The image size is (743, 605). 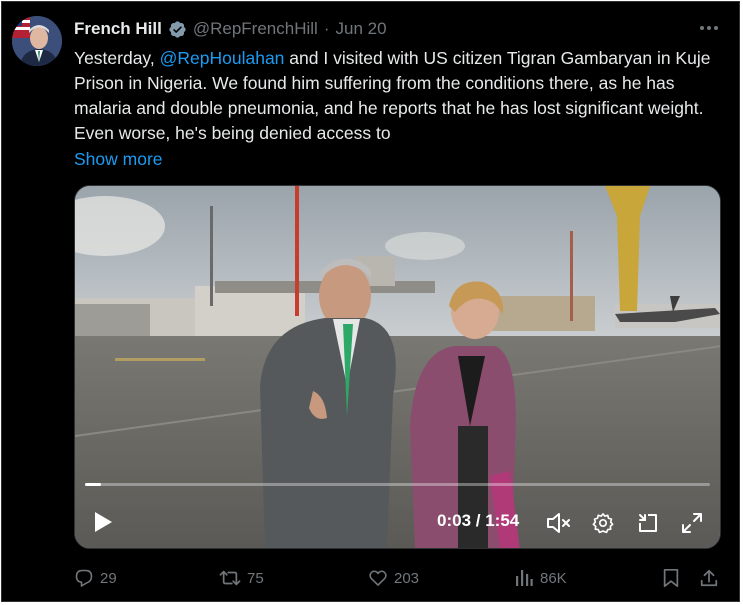 I want to click on like-button: 203, so click(x=393, y=578).